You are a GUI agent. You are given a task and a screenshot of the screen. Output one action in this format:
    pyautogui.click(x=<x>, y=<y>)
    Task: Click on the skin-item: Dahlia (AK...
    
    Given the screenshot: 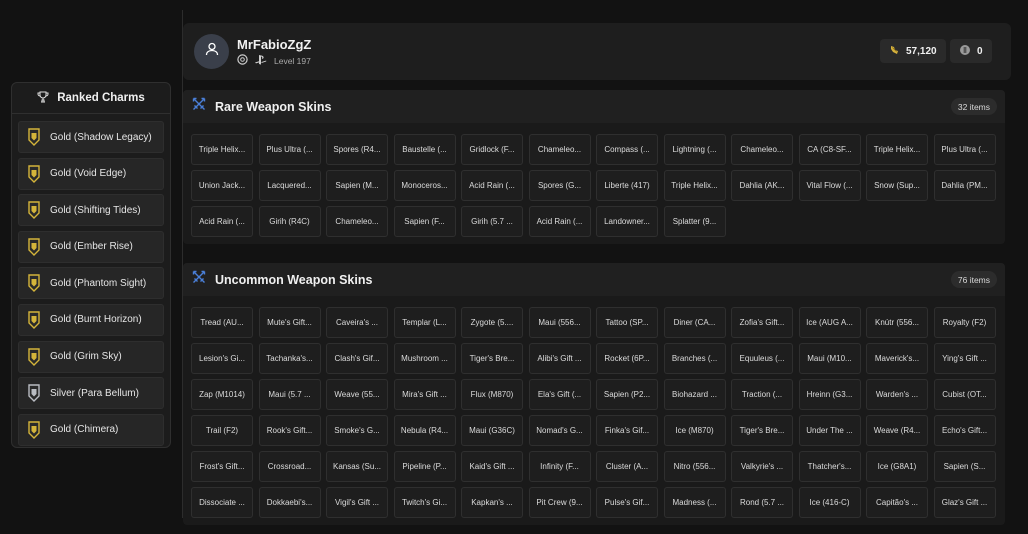 What is the action you would take?
    pyautogui.click(x=762, y=185)
    